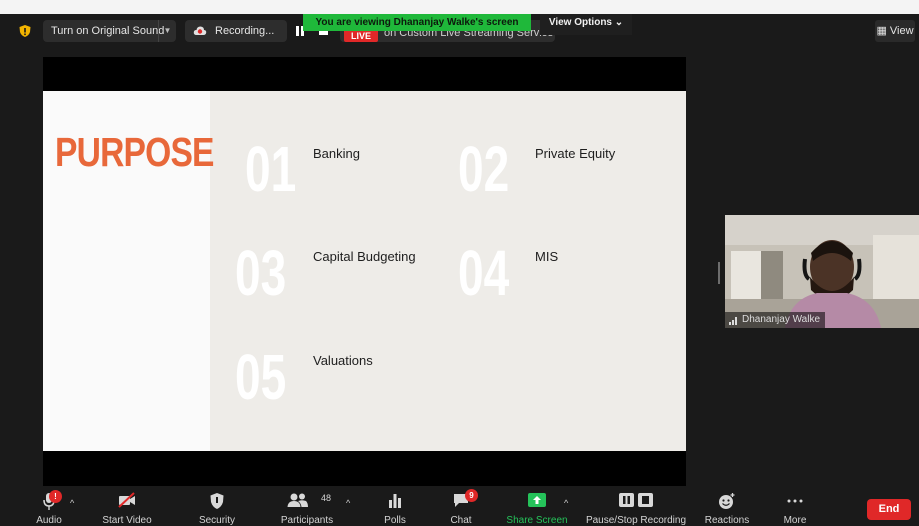  I want to click on chevron-down-icon: ▼, so click(167, 31).